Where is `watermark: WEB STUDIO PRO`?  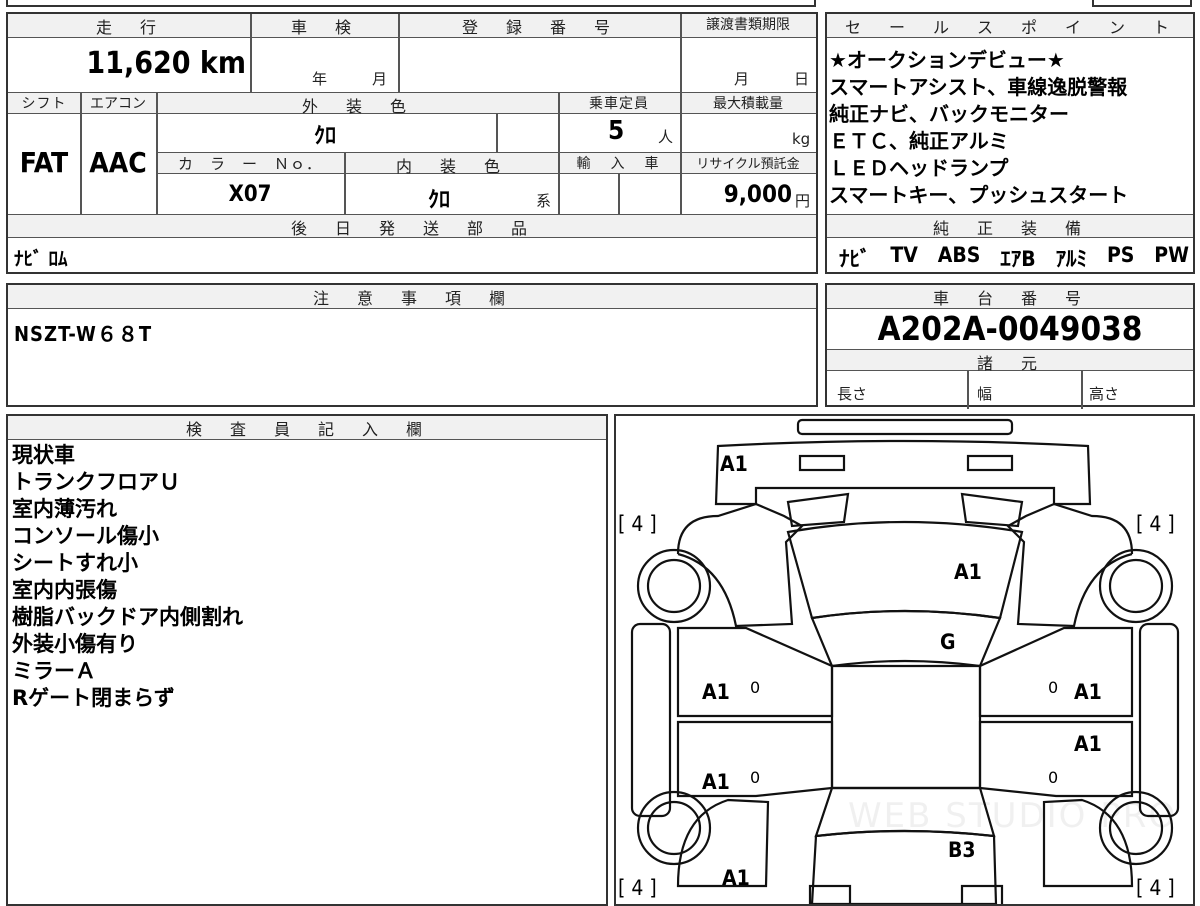
watermark: WEB STUDIO PRO is located at coordinates (1013, 816).